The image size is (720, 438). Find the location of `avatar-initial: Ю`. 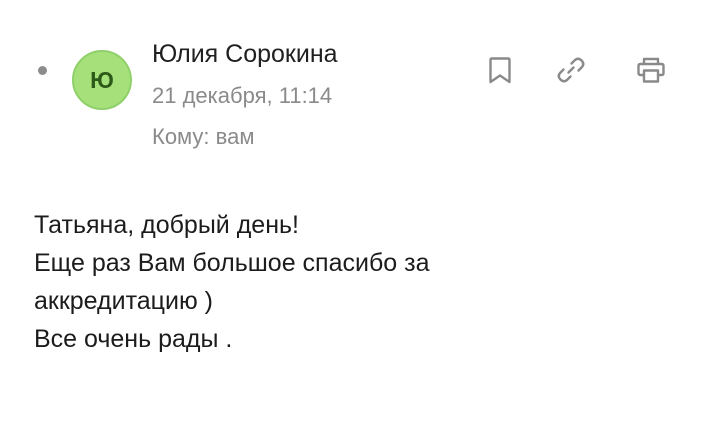

avatar-initial: Ю is located at coordinates (102, 79).